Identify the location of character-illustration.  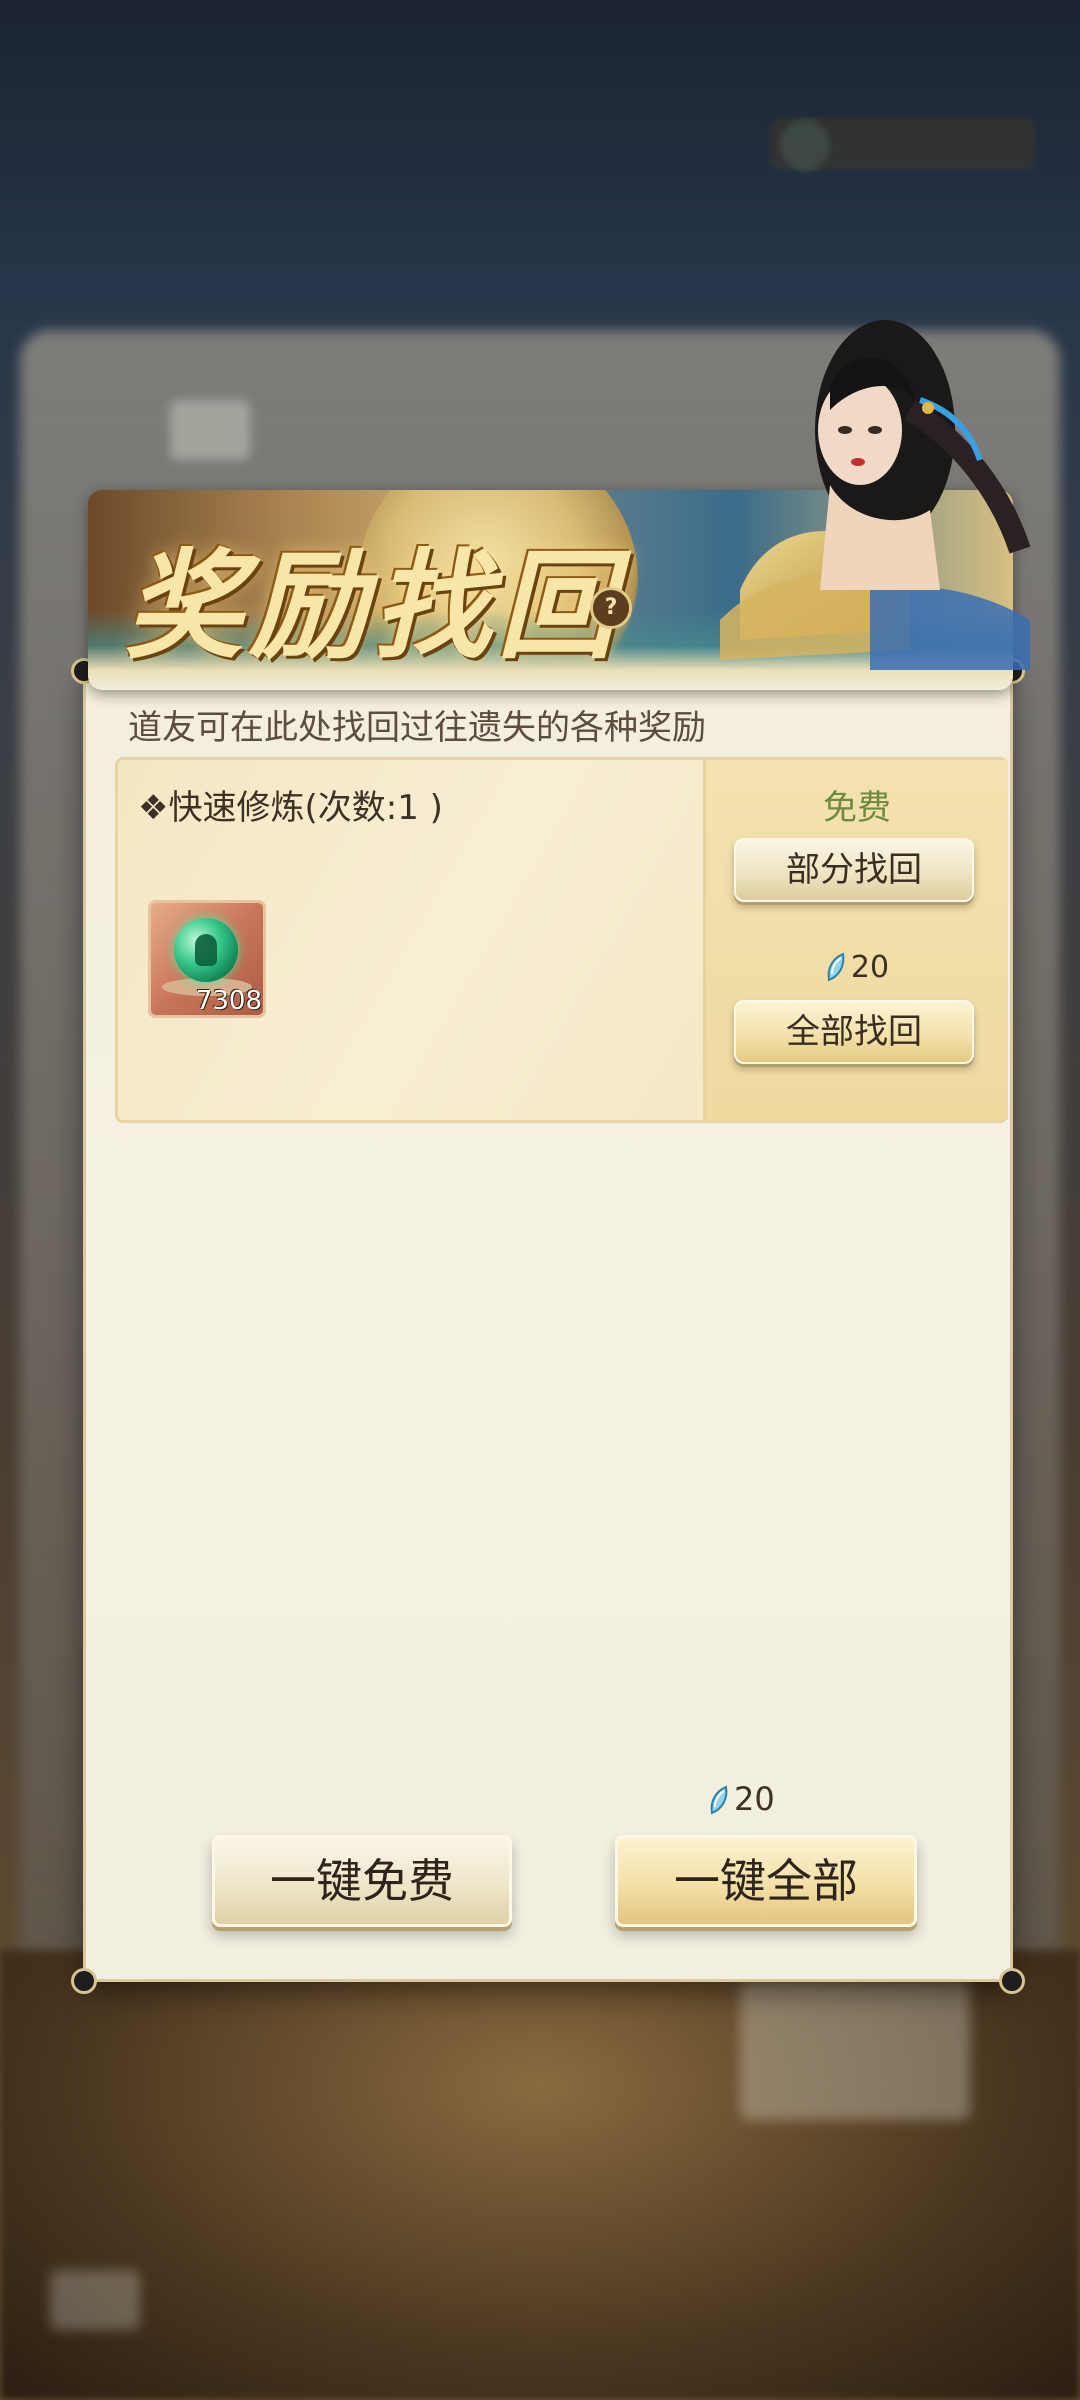
(875, 495).